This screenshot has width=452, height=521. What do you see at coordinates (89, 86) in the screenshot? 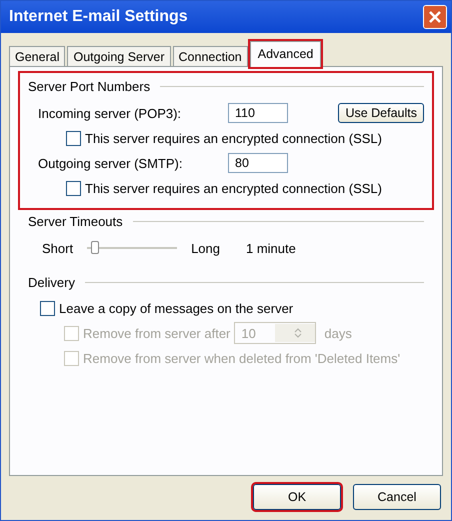
I see `group-title: Server Port Numbers` at bounding box center [89, 86].